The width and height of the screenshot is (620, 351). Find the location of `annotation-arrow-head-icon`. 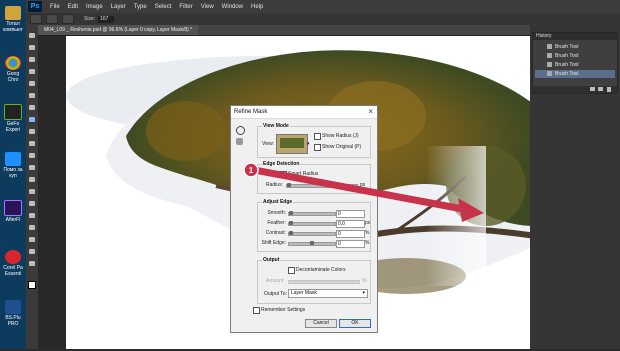

annotation-arrow-head-icon is located at coordinates (471, 210).